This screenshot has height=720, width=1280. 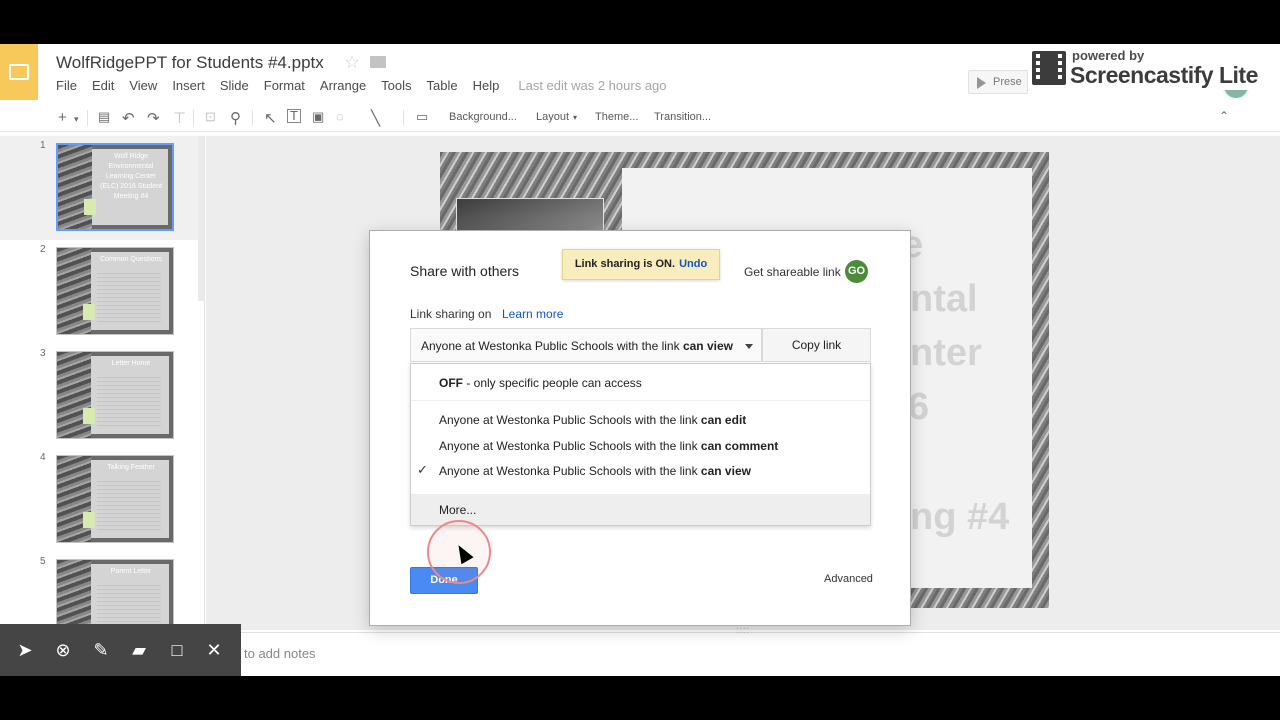 What do you see at coordinates (792, 272) in the screenshot?
I see `get-shareable-link-button: Get shareable link` at bounding box center [792, 272].